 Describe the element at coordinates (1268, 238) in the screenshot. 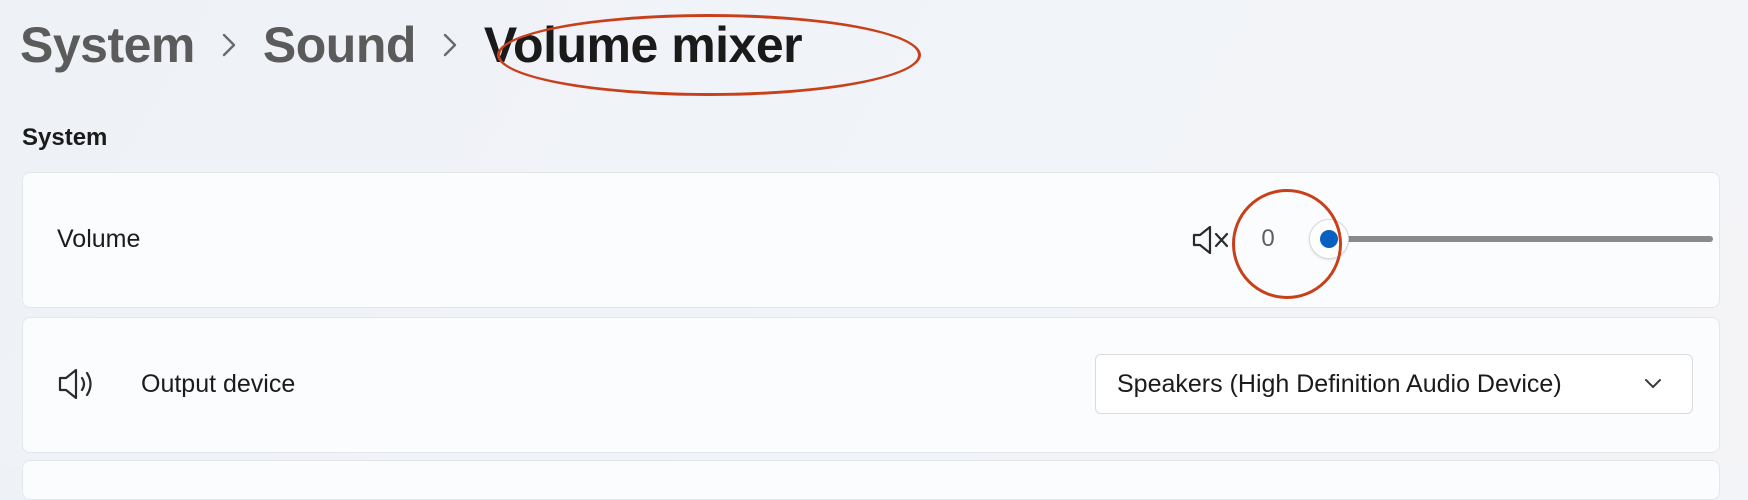

I see `volume-value: 0` at that location.